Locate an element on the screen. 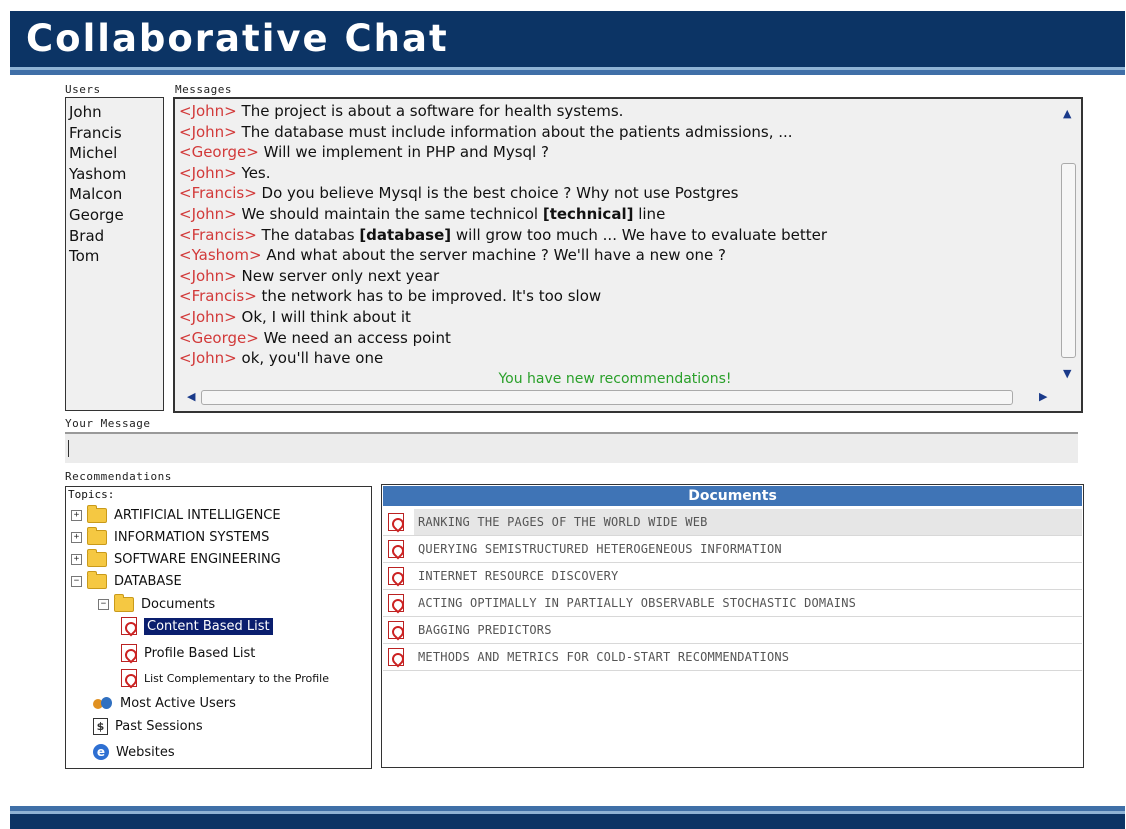 This screenshot has height=829, width=1126. chat-message: <John> ok, you'll have one is located at coordinates (503, 358).